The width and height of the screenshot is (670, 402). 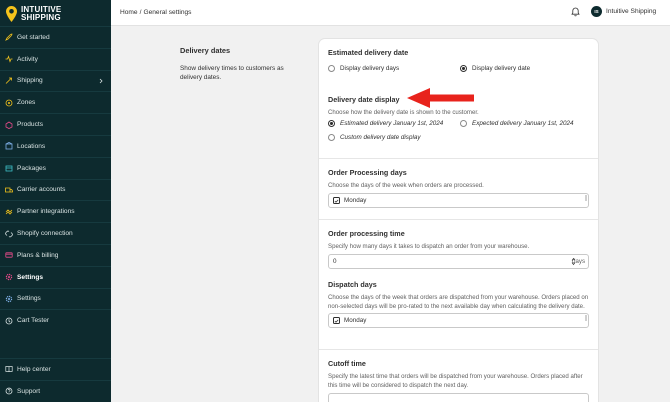 What do you see at coordinates (517, 123) in the screenshot?
I see `radio-expected-delivery: Expected delivery January 1st, 2024` at bounding box center [517, 123].